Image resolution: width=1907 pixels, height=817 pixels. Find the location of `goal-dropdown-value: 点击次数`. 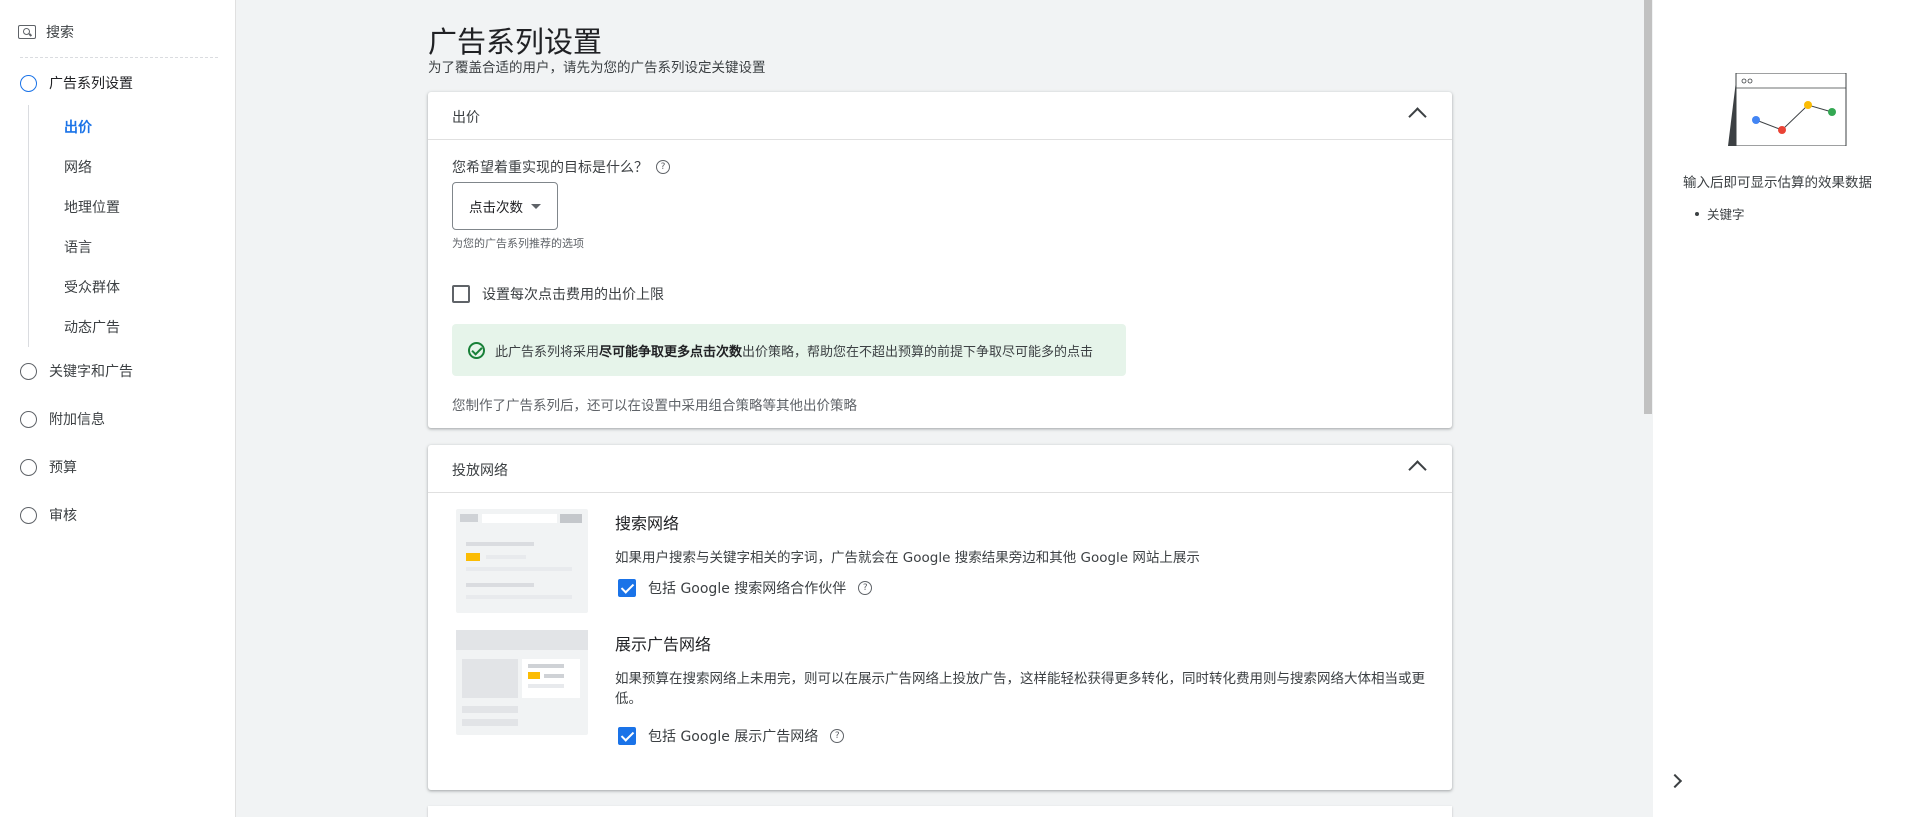

goal-dropdown-value: 点击次数 is located at coordinates (496, 208).